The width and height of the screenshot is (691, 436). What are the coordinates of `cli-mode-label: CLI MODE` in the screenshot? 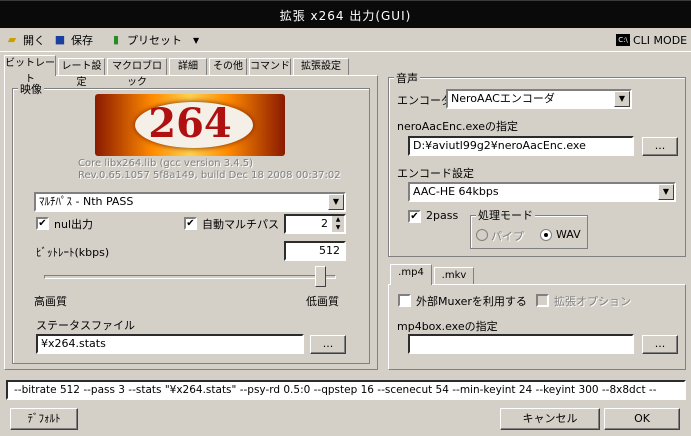 It's located at (660, 40).